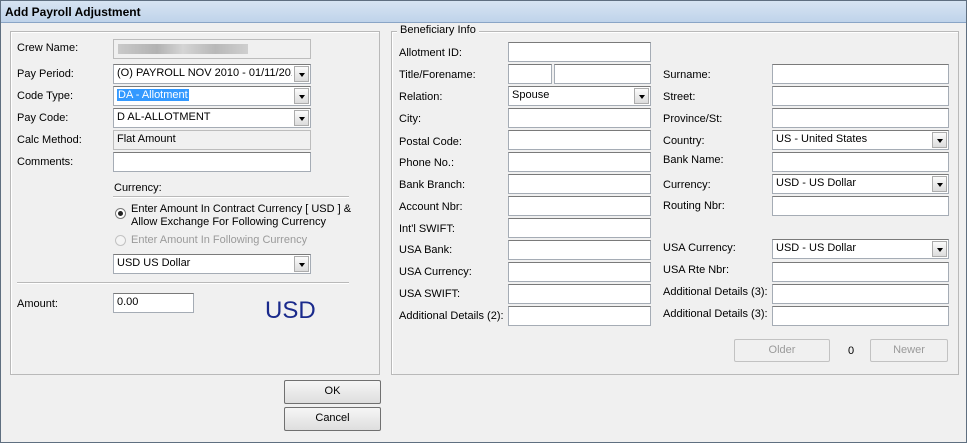  I want to click on usa-currency-label: USA Currency:, so click(435, 272).